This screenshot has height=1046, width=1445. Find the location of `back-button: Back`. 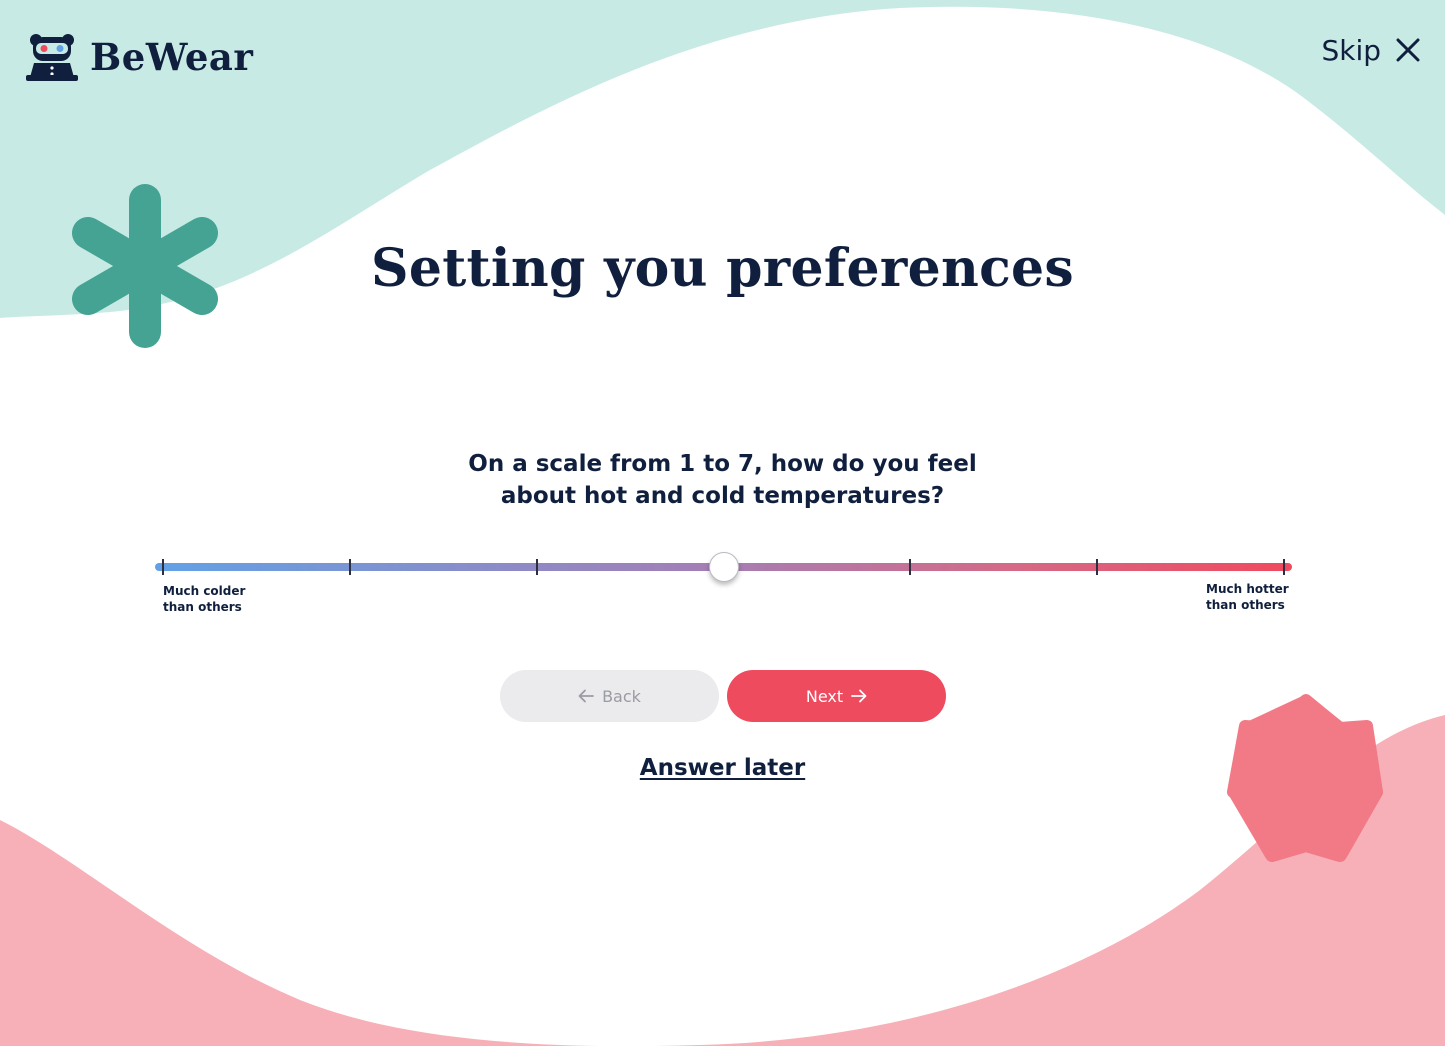

back-button: Back is located at coordinates (609, 696).